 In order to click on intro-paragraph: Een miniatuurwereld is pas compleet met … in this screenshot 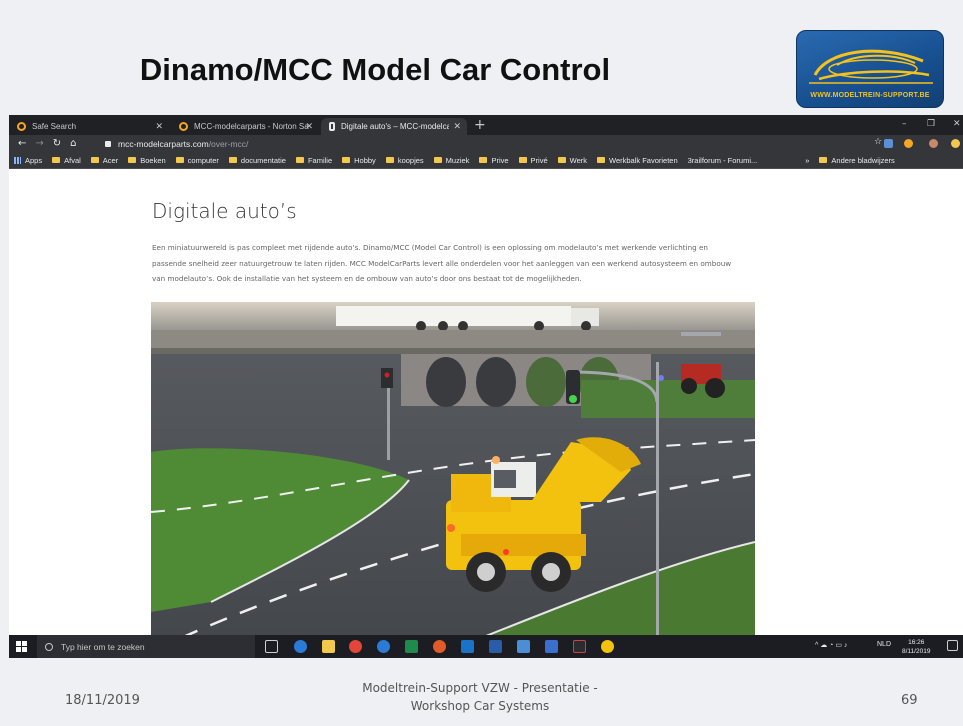, I will do `click(497, 263)`.